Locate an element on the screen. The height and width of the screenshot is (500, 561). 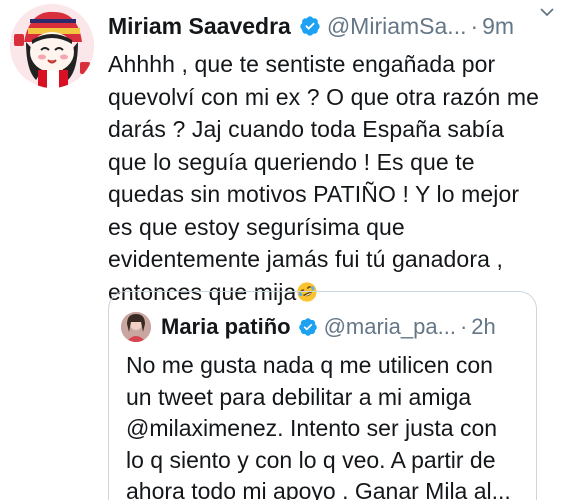
timestamp: 9m is located at coordinates (498, 26).